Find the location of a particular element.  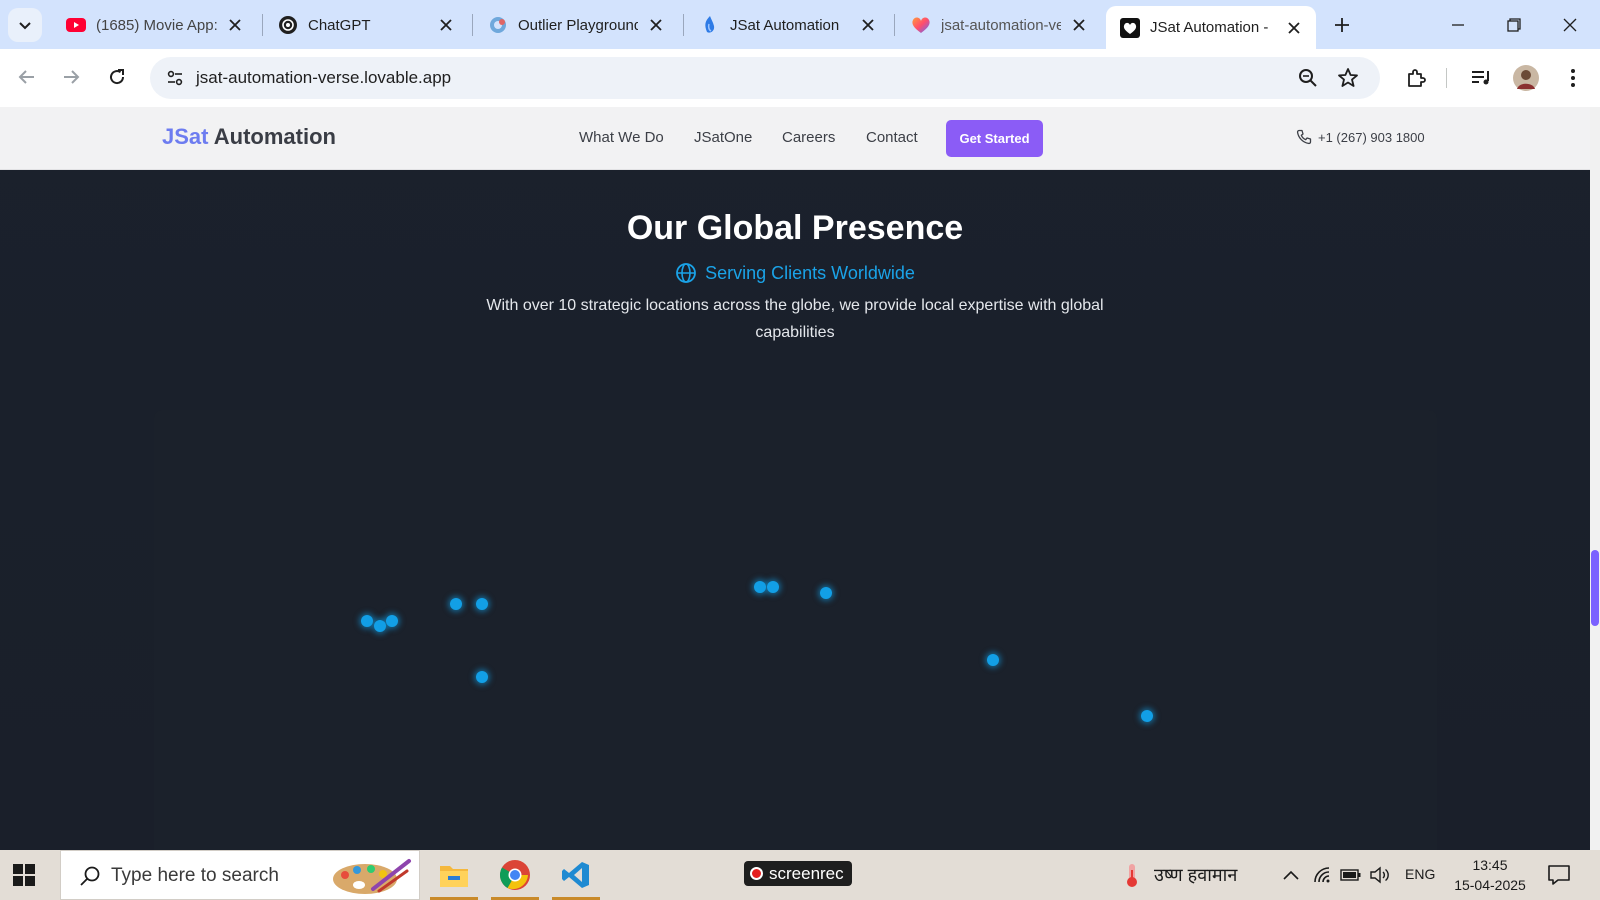

arrow-left-icon is located at coordinates (26, 77).